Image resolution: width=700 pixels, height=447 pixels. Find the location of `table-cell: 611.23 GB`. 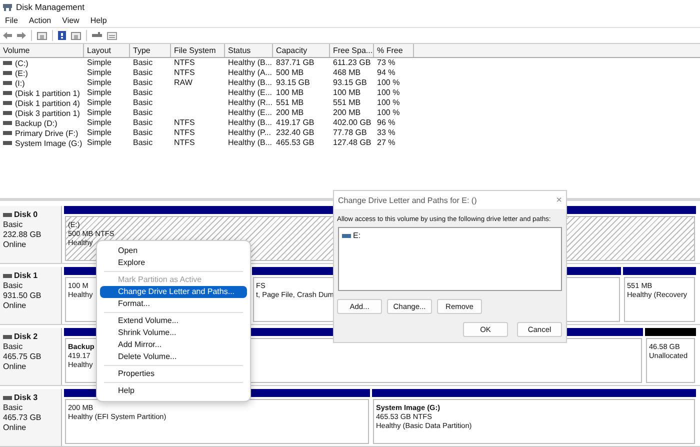

table-cell: 611.23 GB is located at coordinates (352, 63).